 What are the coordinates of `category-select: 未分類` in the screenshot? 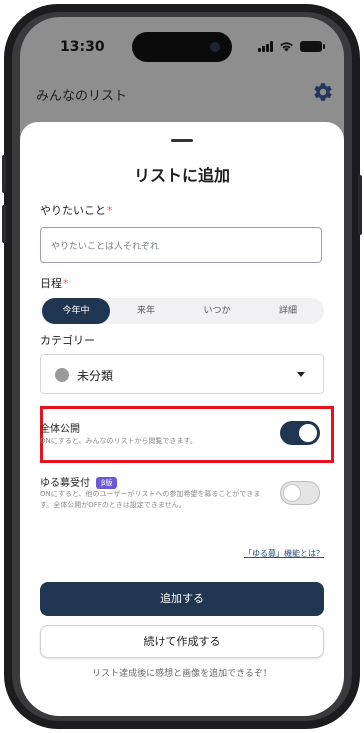 It's located at (182, 374).